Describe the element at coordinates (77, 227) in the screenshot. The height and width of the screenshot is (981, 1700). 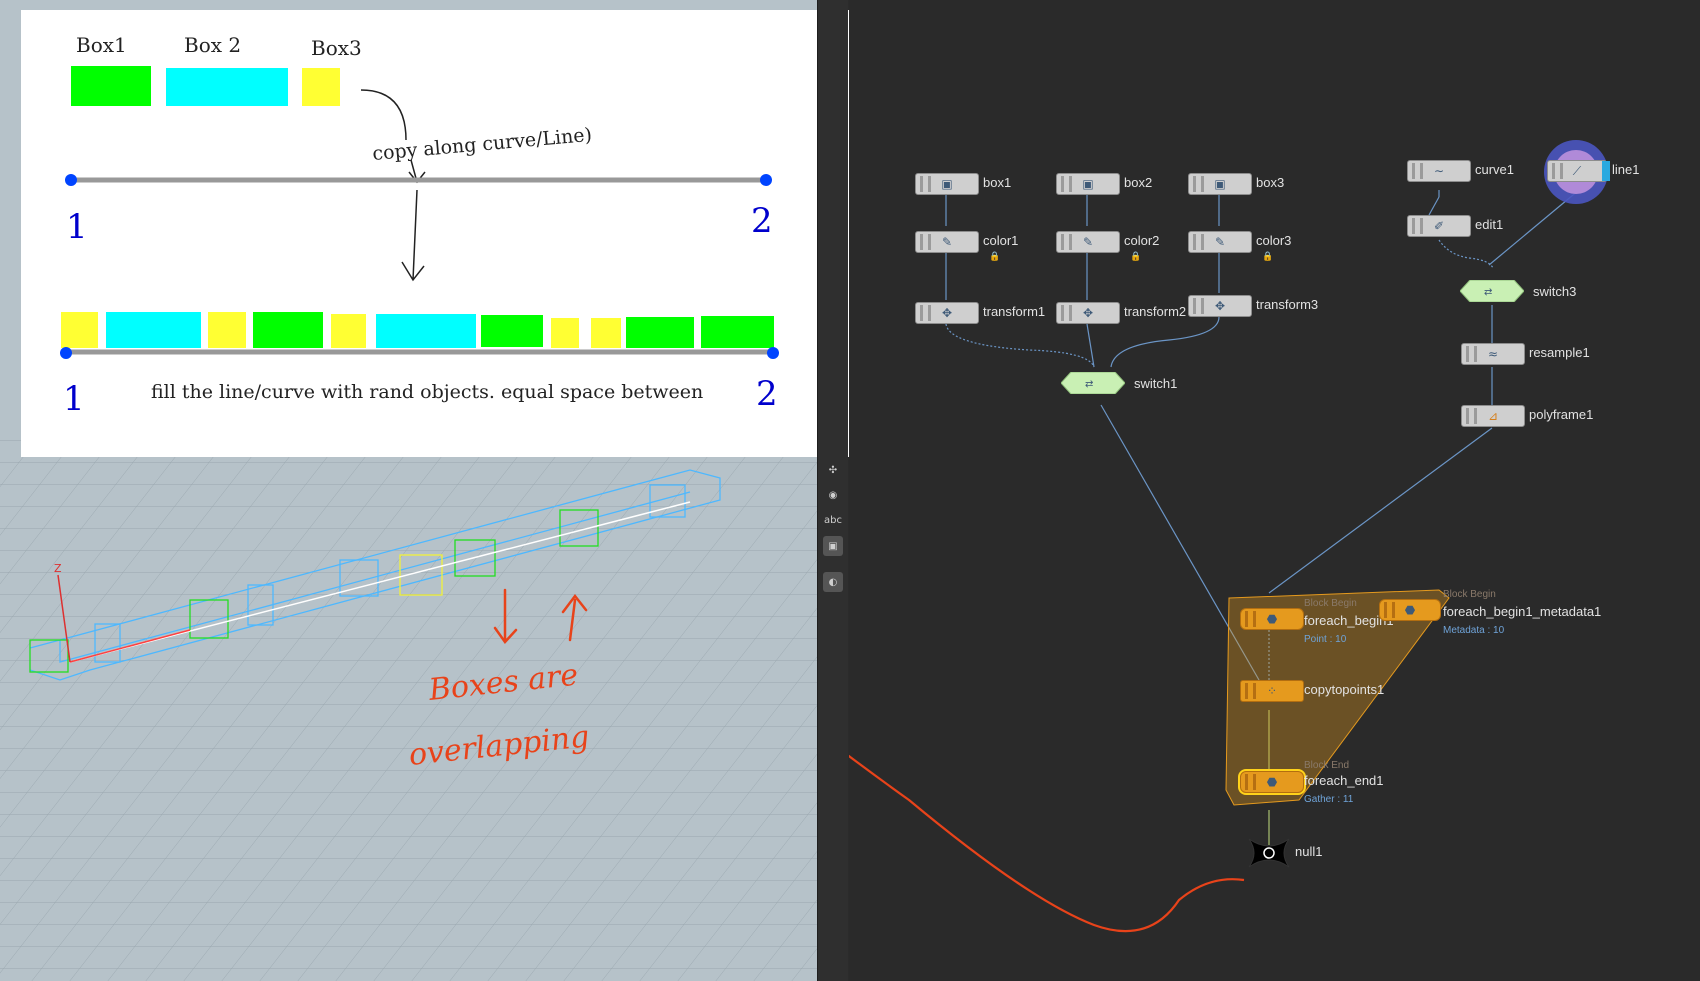
I see `sketch-point-1: 1` at that location.